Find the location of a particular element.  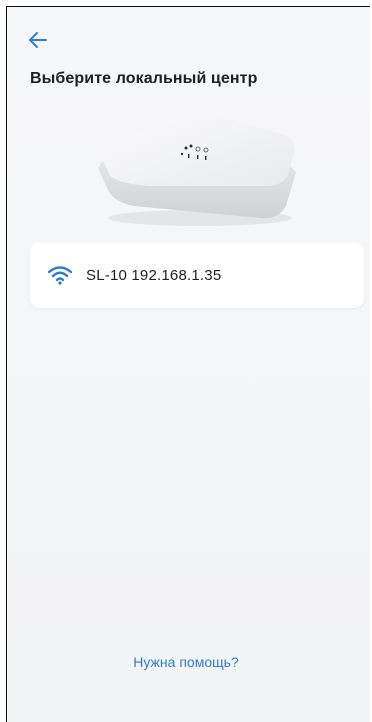

device-label: SL-10 192.168.1.35 is located at coordinates (154, 275).